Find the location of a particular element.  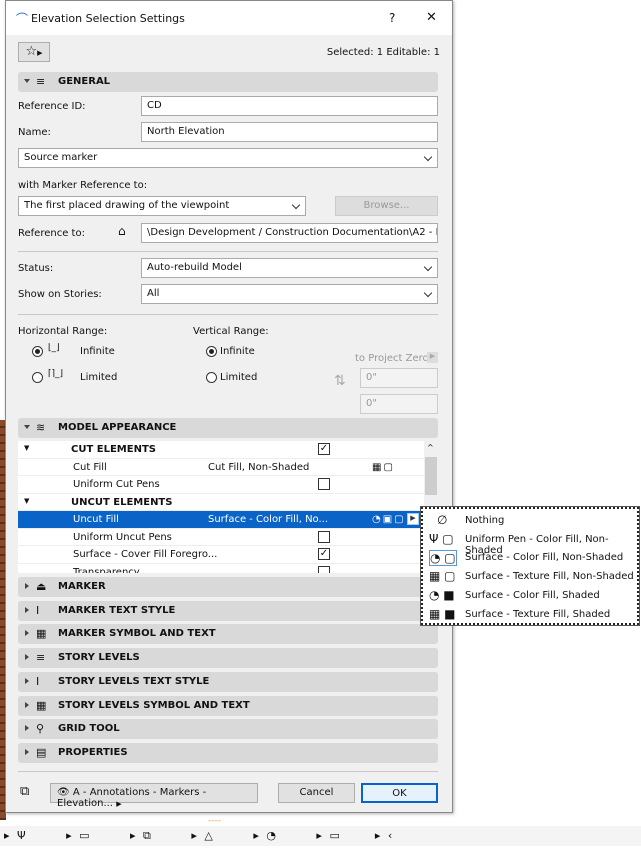

app-icon: ⌒ is located at coordinates (22, 19).